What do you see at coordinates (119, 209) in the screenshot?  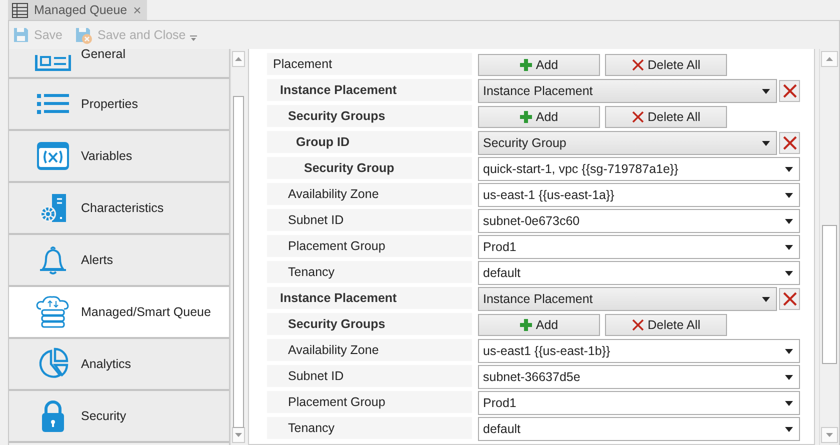 I see `sidebar-item: Characteristics` at bounding box center [119, 209].